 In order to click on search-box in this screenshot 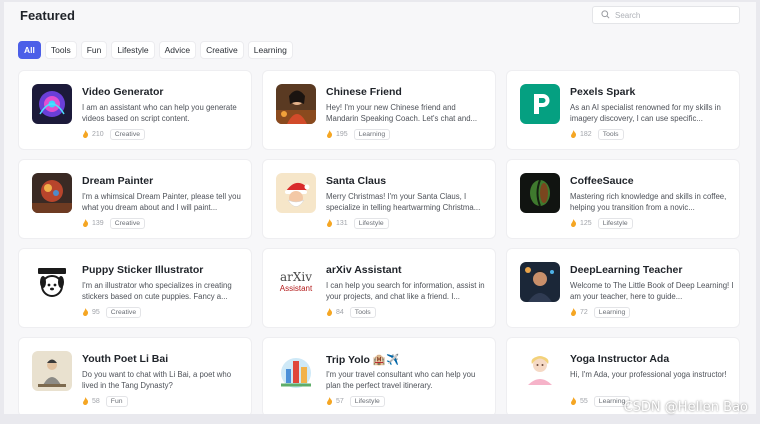, I will do `click(666, 15)`.